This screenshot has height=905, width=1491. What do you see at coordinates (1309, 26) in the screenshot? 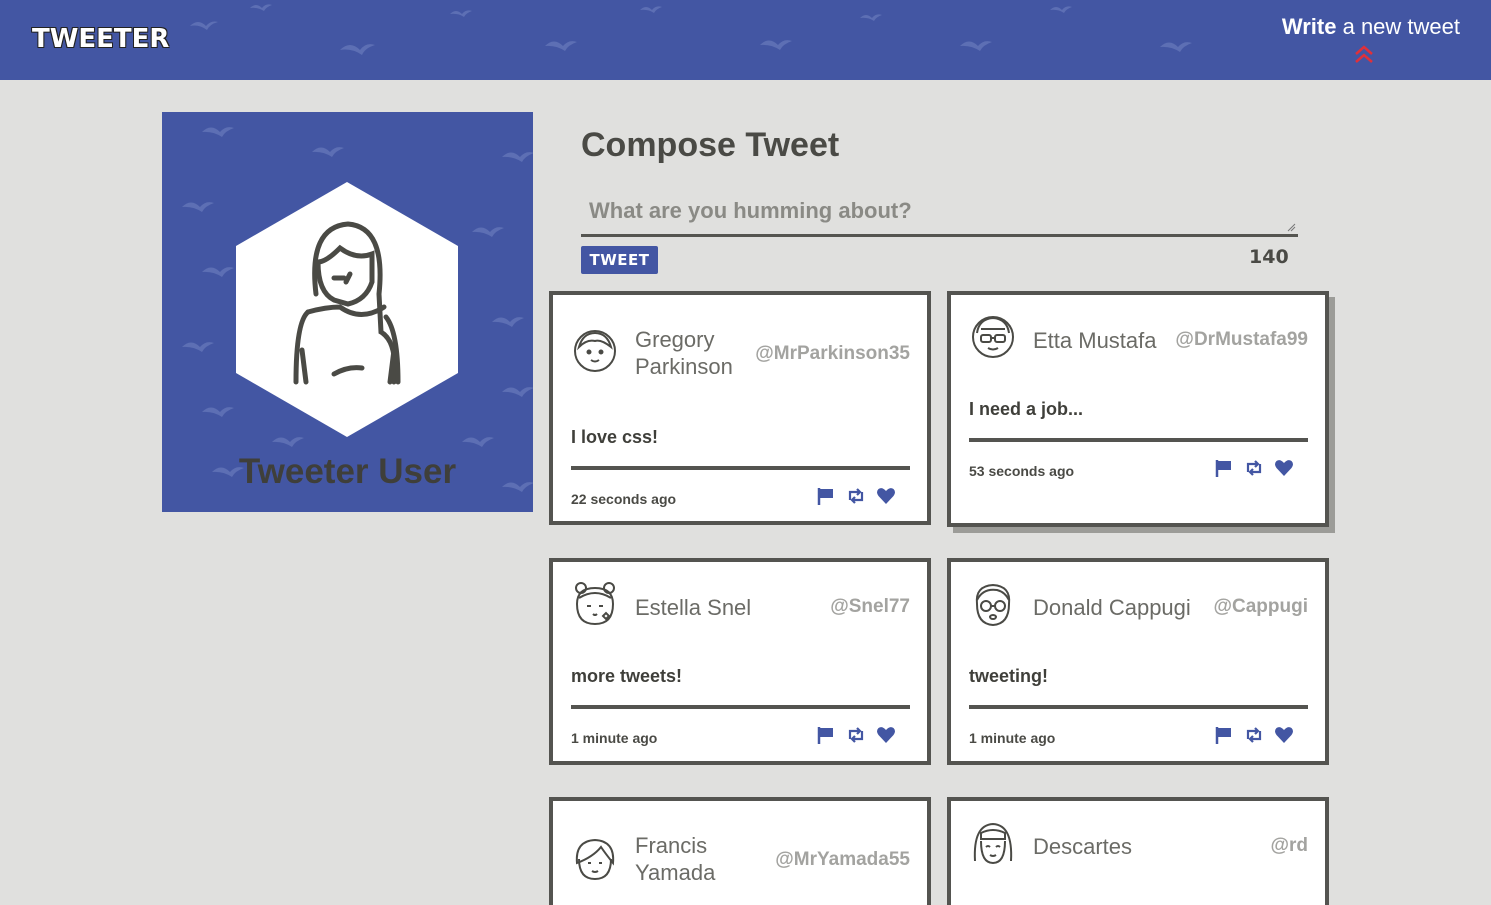
I see `write-label-bold: Write` at bounding box center [1309, 26].